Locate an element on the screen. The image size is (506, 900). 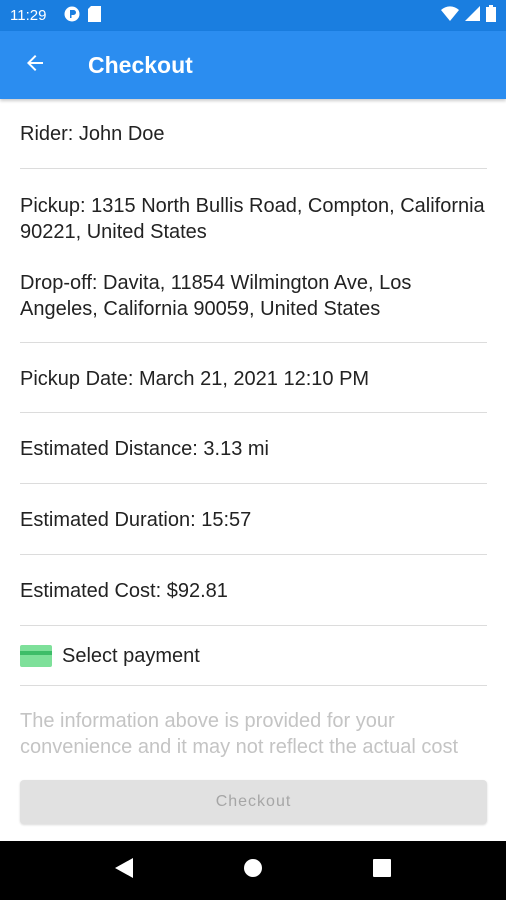
app-notification-icon is located at coordinates (72, 16).